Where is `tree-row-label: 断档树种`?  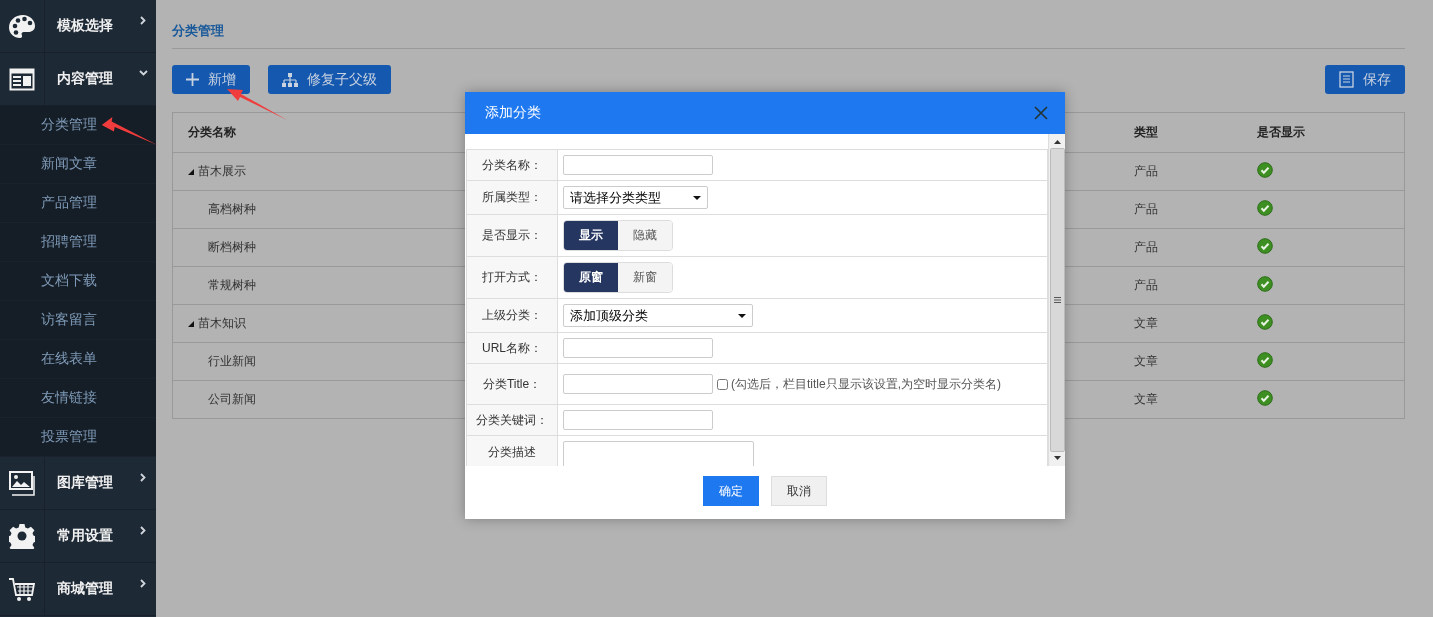 tree-row-label: 断档树种 is located at coordinates (232, 247).